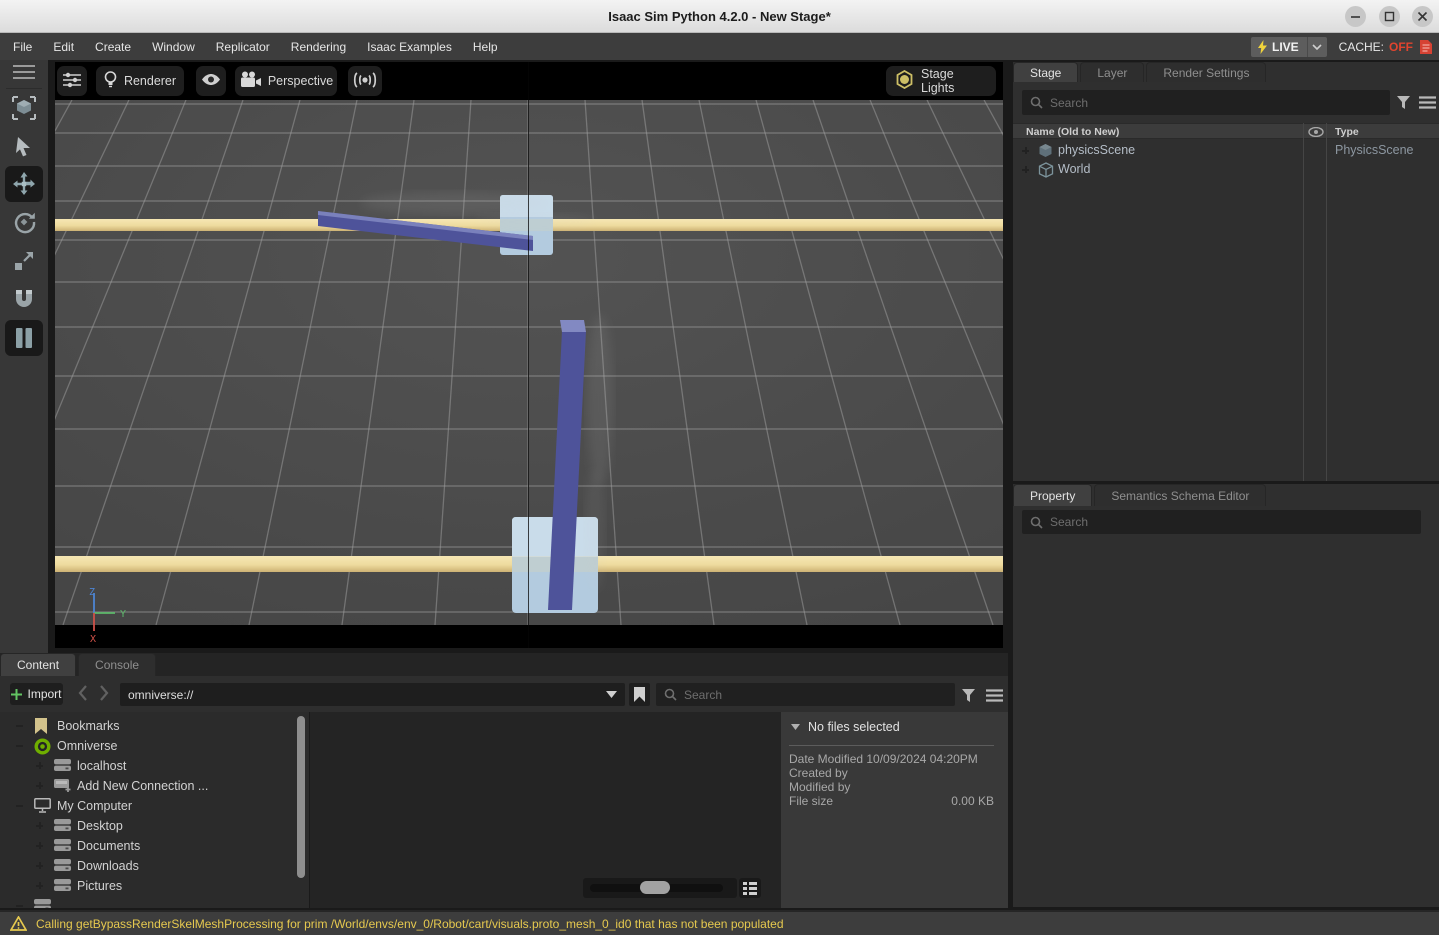  I want to click on move-tool-button, so click(24, 184).